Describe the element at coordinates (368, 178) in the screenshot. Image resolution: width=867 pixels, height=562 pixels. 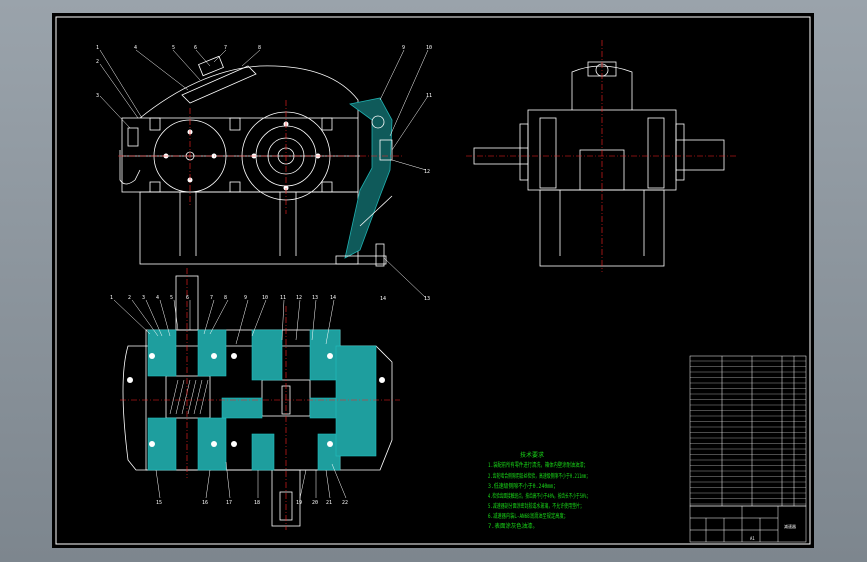
I see `front-oil-section` at that location.